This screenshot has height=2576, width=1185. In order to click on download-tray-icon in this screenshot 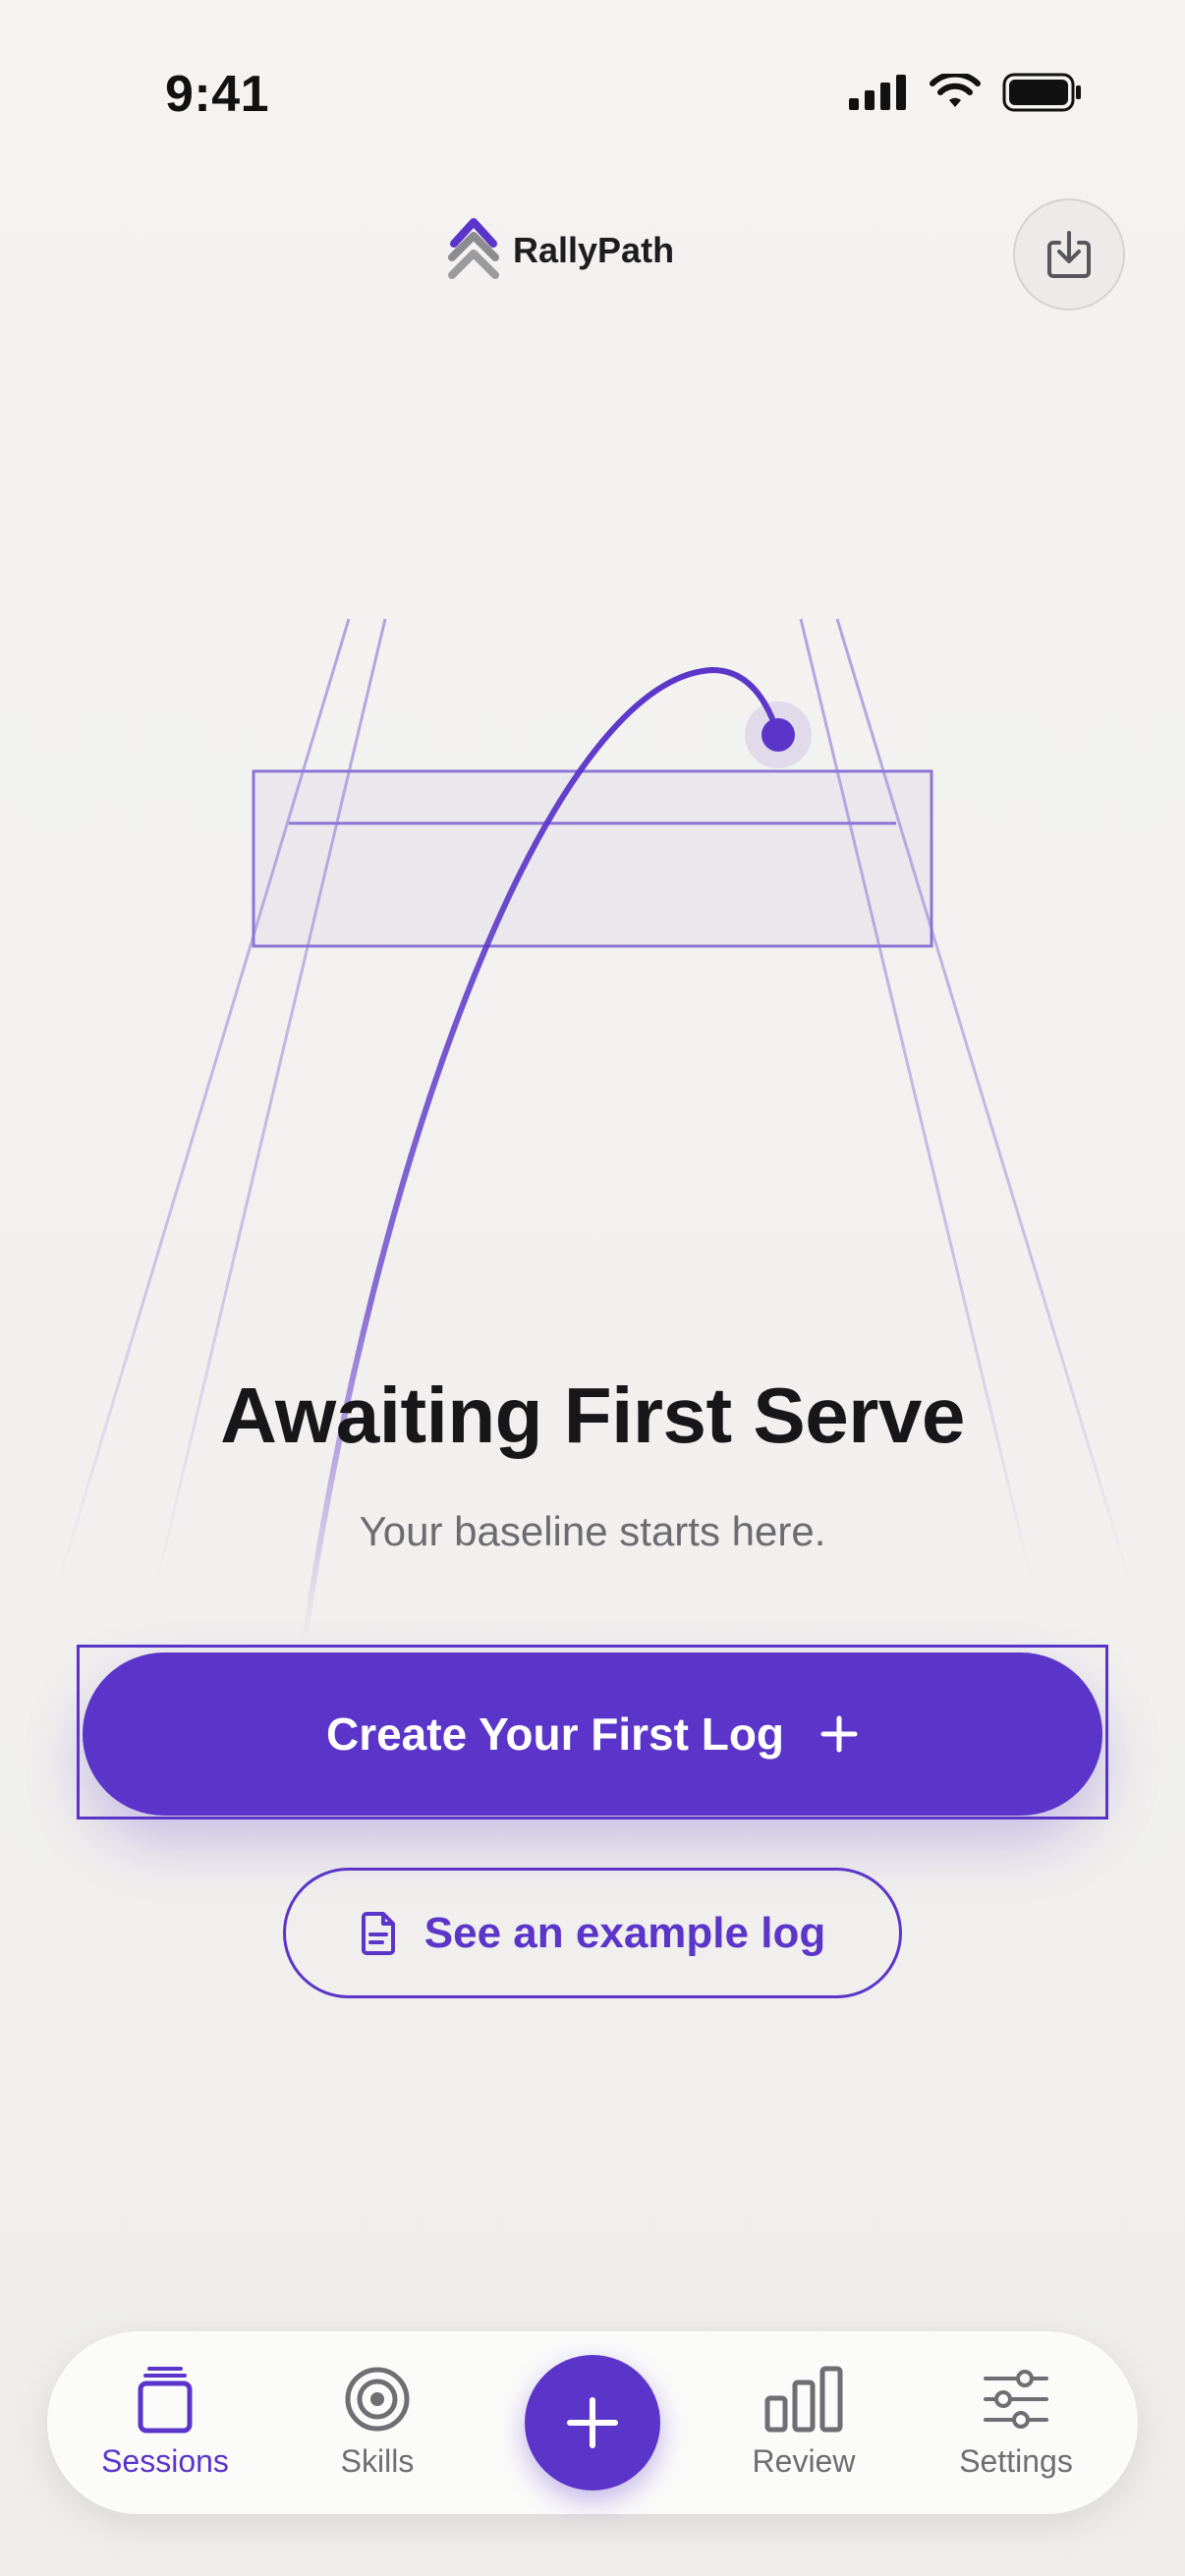, I will do `click(1069, 254)`.